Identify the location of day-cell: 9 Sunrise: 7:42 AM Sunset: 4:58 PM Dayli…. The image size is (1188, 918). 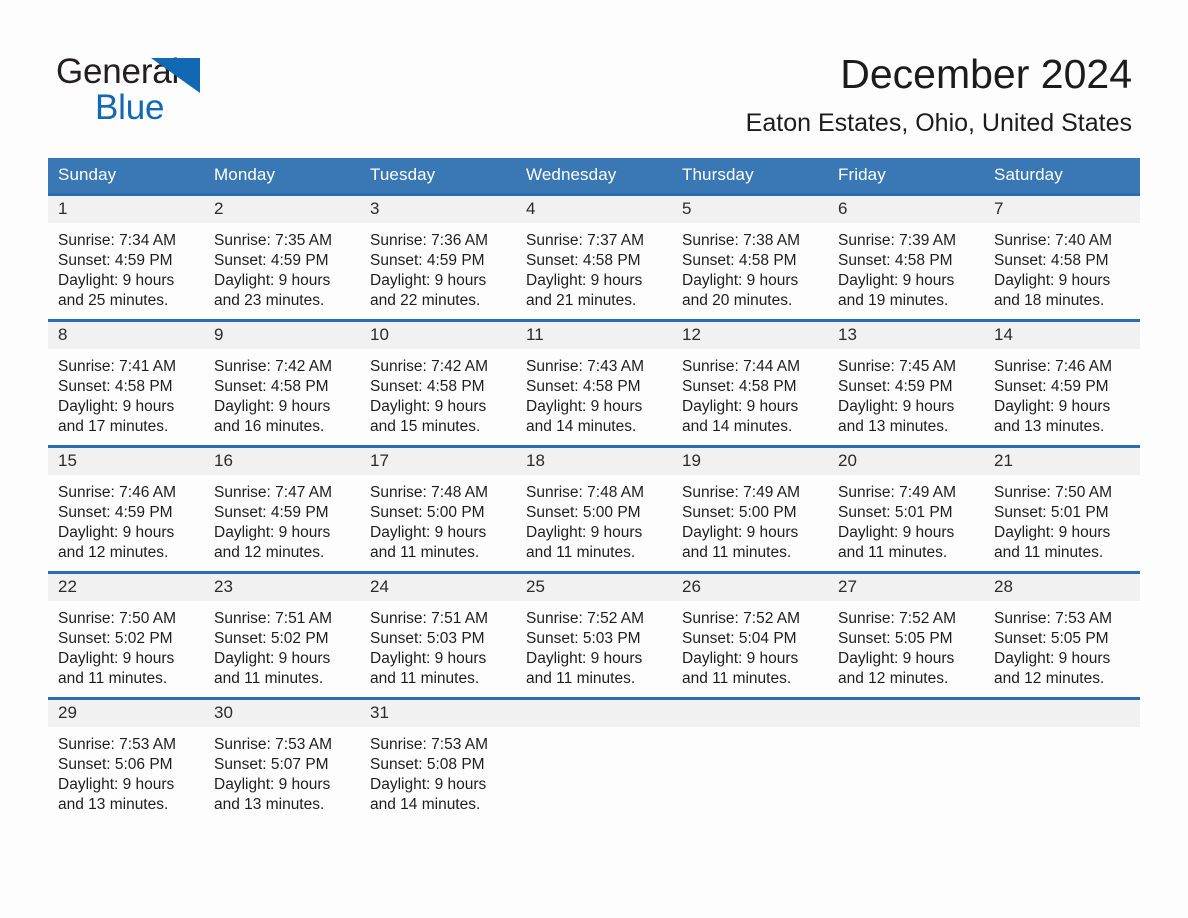
(282, 383).